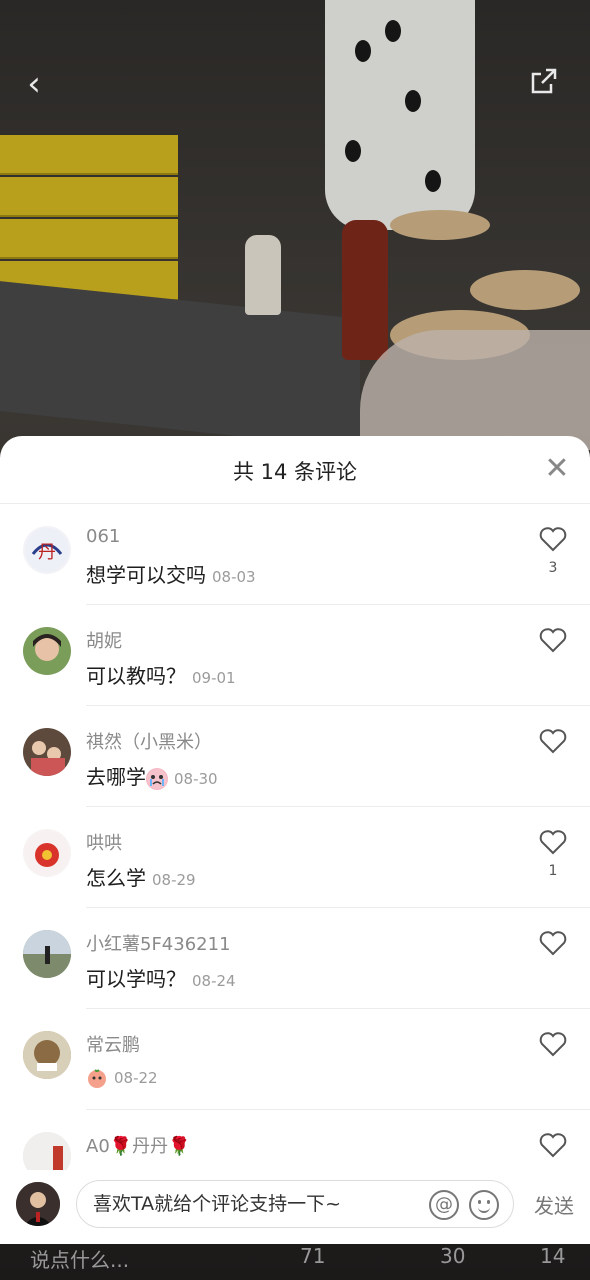 The width and height of the screenshot is (590, 1280). I want to click on back-icon: ‹, so click(34, 84).